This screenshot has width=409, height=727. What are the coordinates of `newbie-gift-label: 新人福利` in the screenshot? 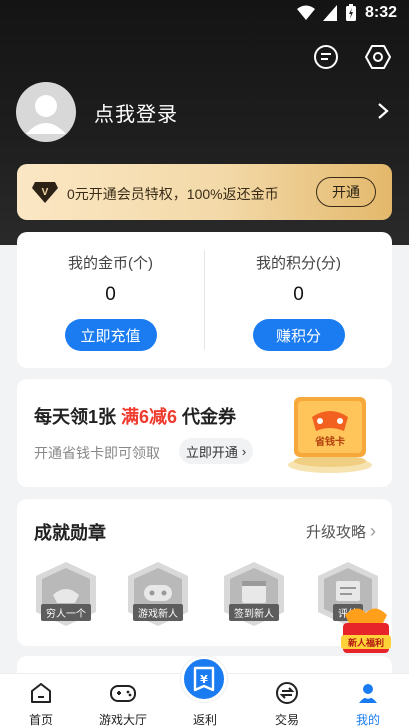 It's located at (366, 643).